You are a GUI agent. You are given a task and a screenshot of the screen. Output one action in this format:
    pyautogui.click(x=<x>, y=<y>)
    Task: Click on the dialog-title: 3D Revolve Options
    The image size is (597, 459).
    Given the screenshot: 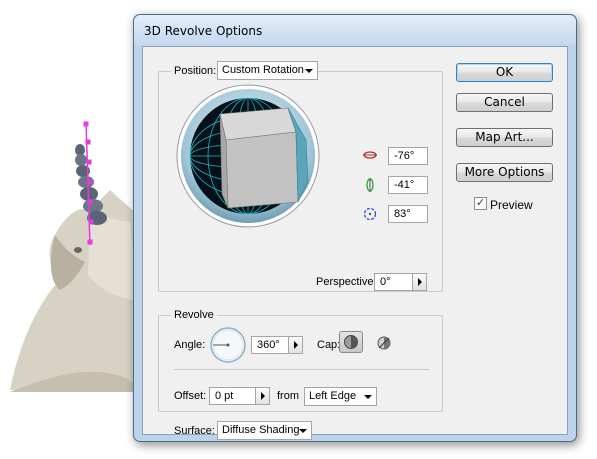 What is the action you would take?
    pyautogui.click(x=203, y=31)
    